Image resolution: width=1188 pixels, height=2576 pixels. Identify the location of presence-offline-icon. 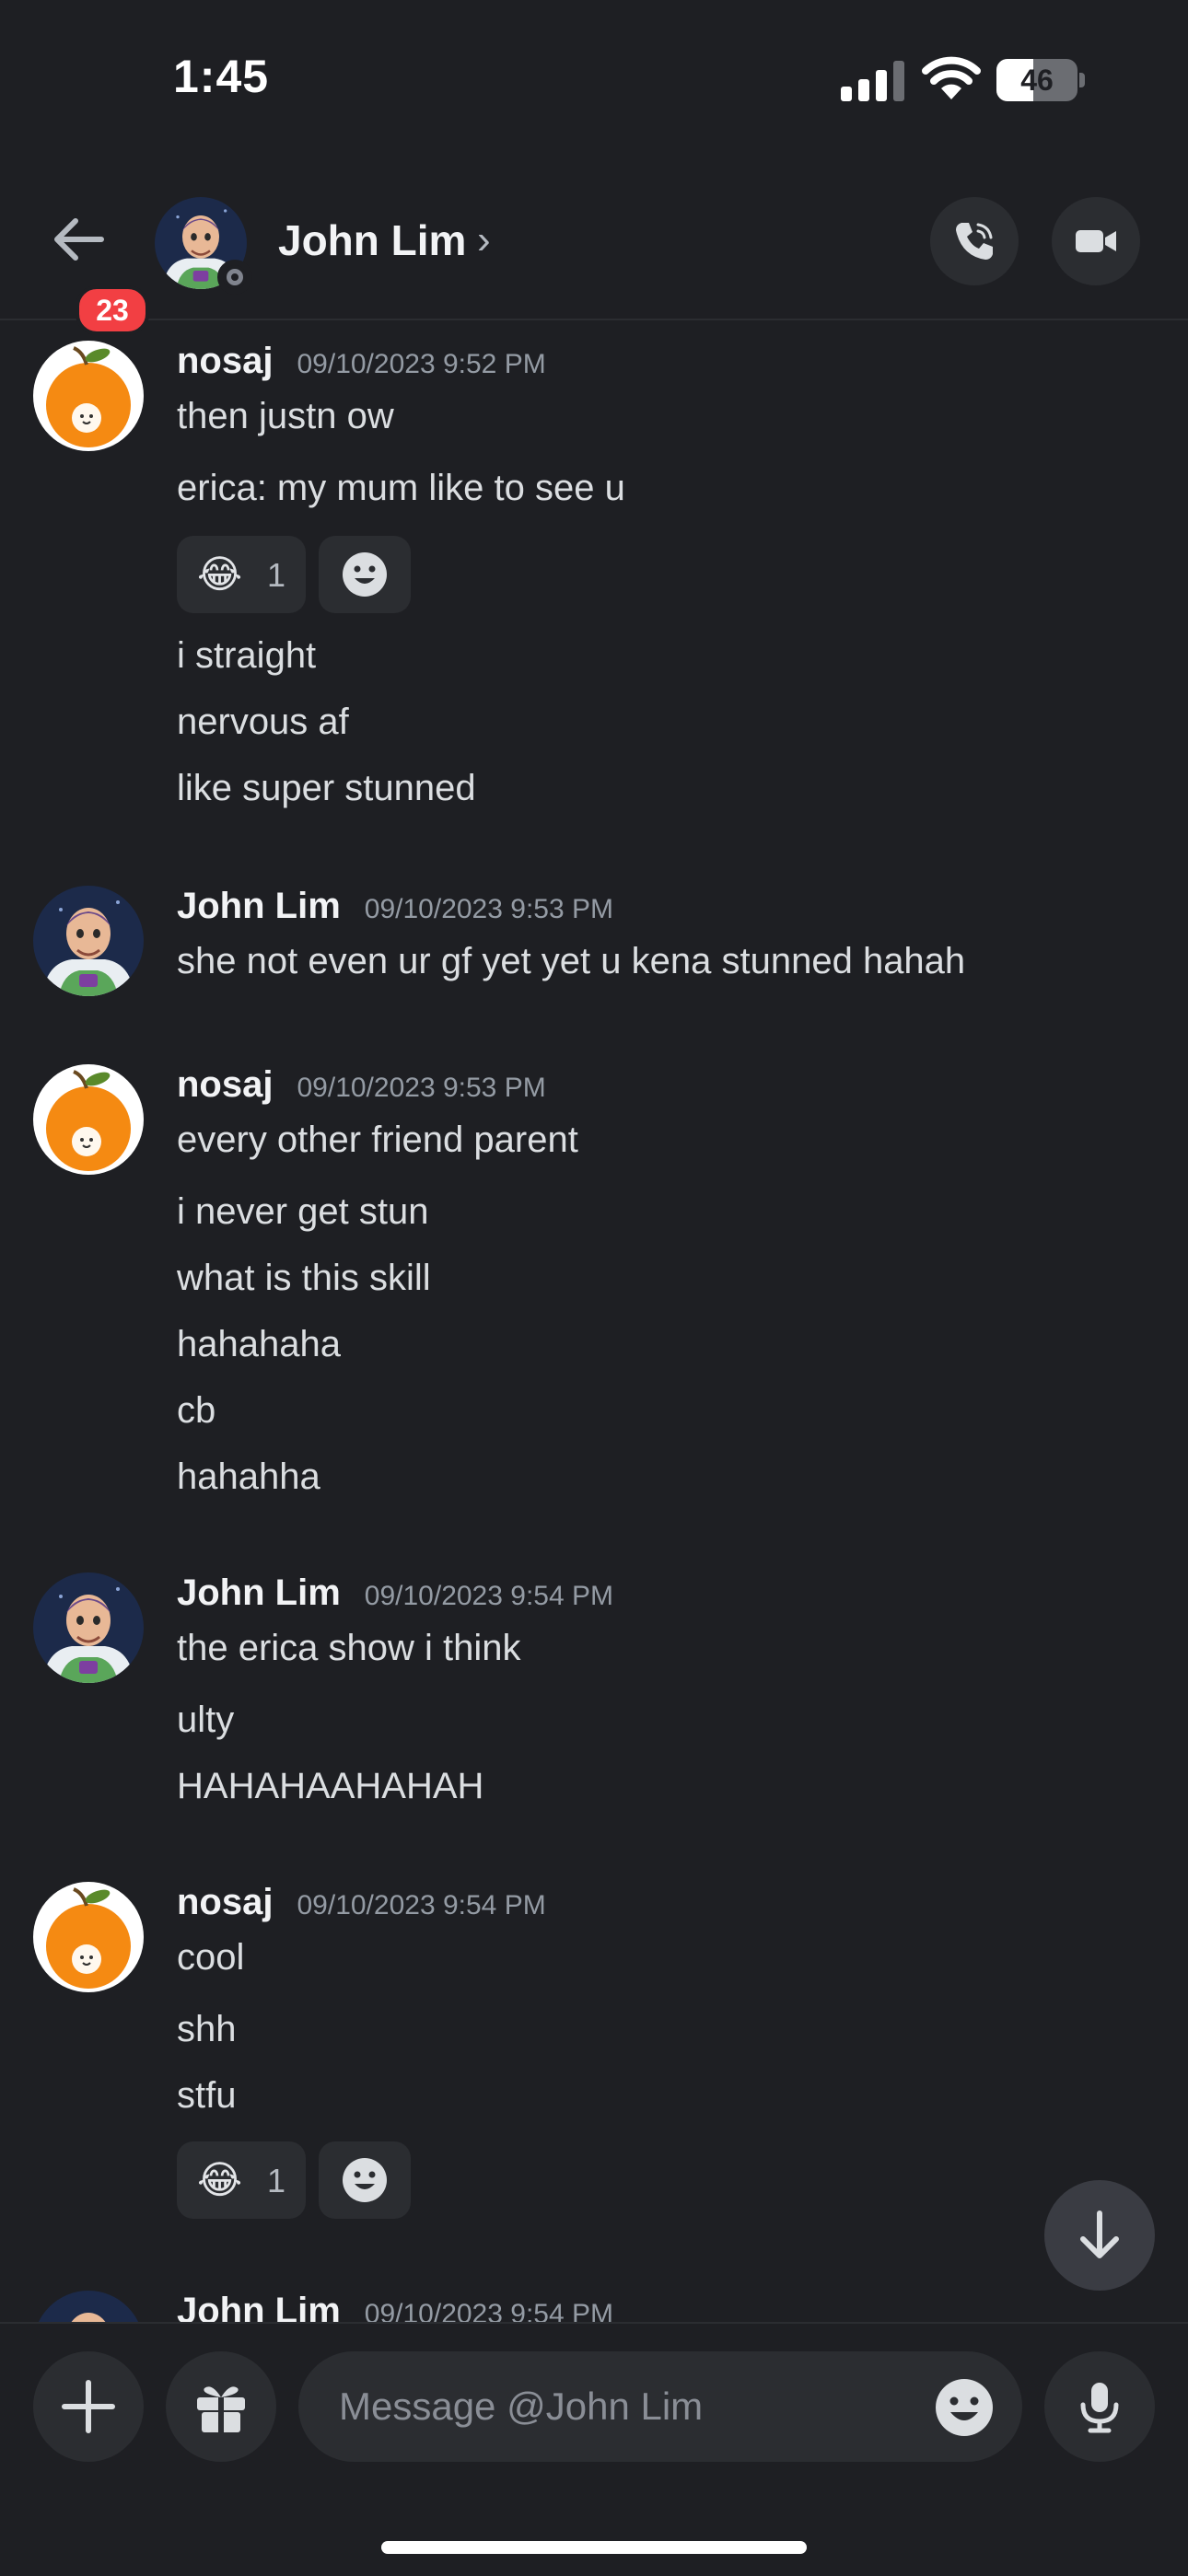
(234, 277).